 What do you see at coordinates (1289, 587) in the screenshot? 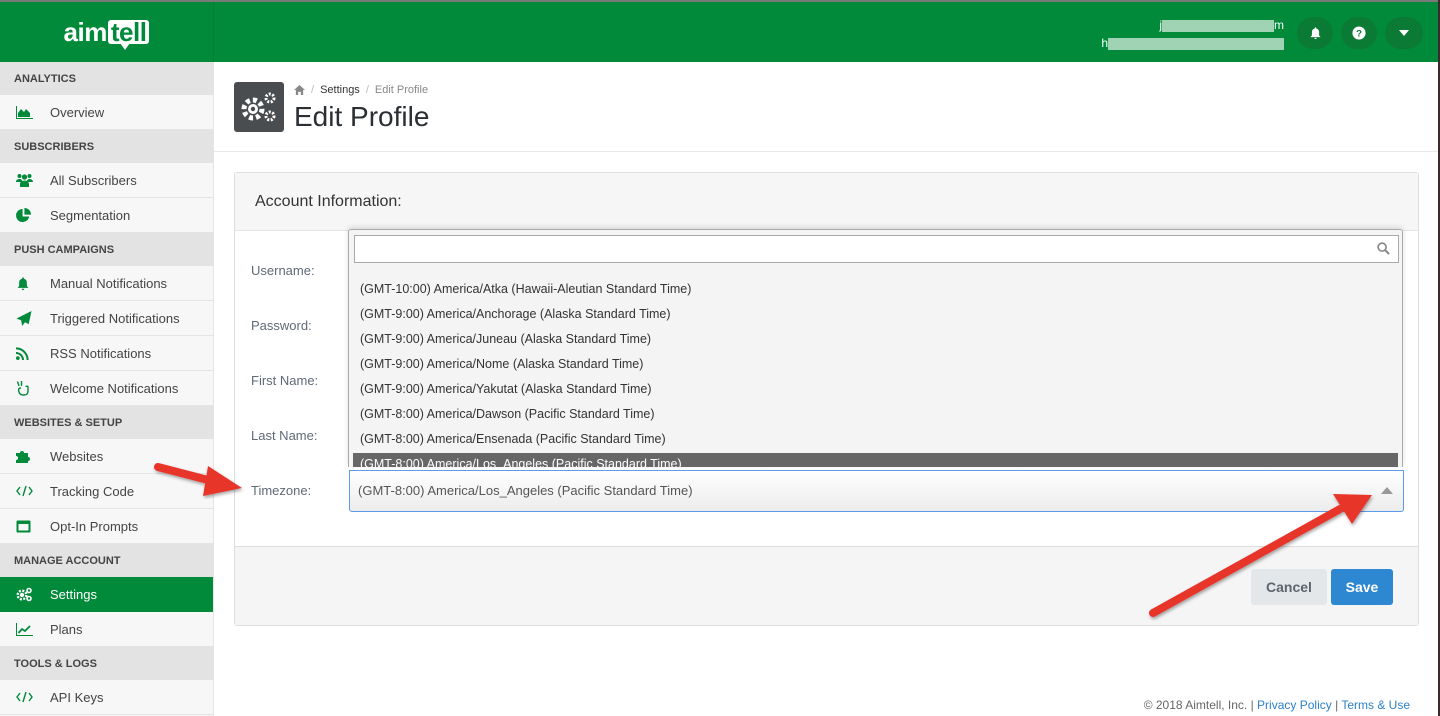
I see `cancel-button: Cancel` at bounding box center [1289, 587].